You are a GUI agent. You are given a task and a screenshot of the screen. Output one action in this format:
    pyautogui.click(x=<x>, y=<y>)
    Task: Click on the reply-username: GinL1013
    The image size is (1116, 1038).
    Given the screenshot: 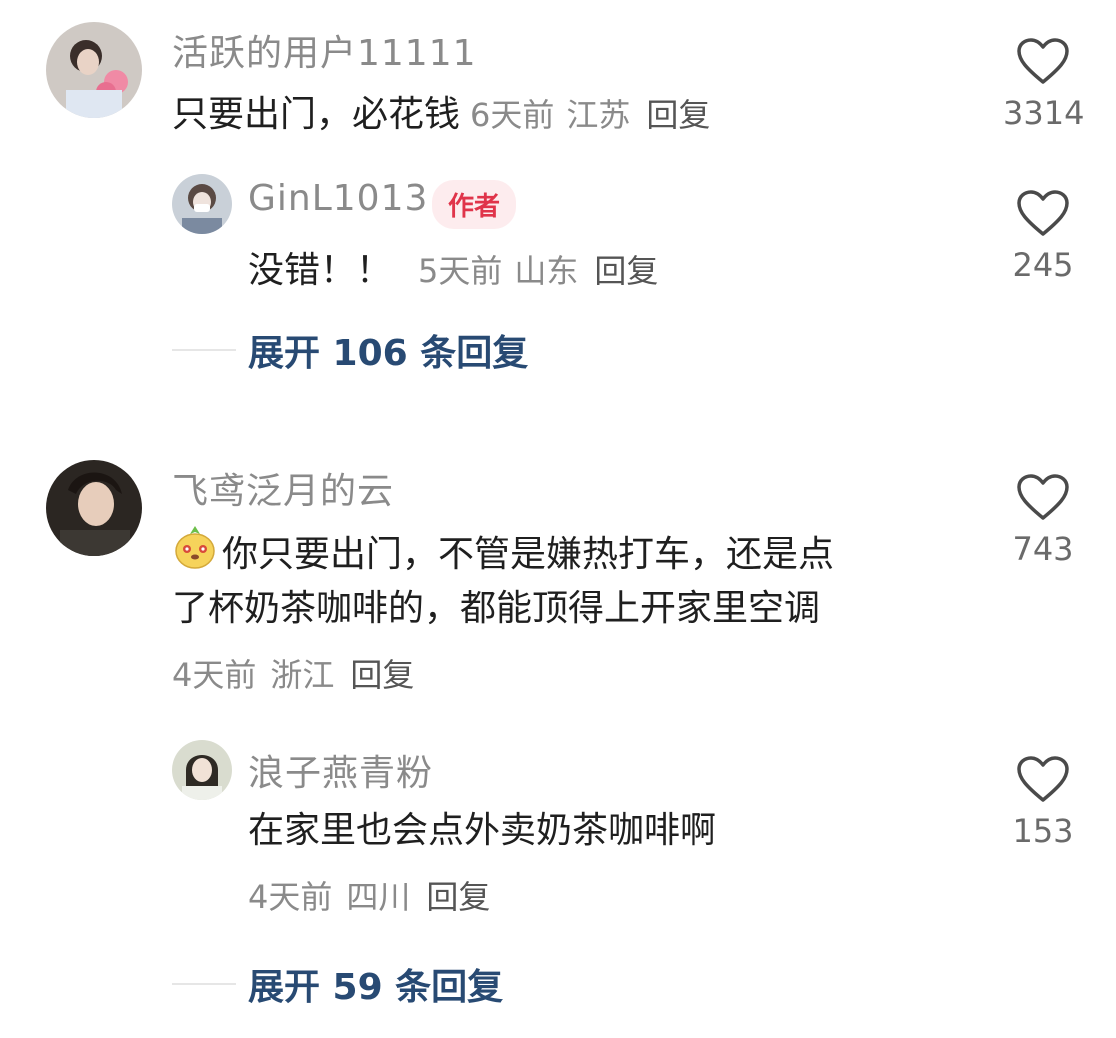 What is the action you would take?
    pyautogui.click(x=338, y=198)
    